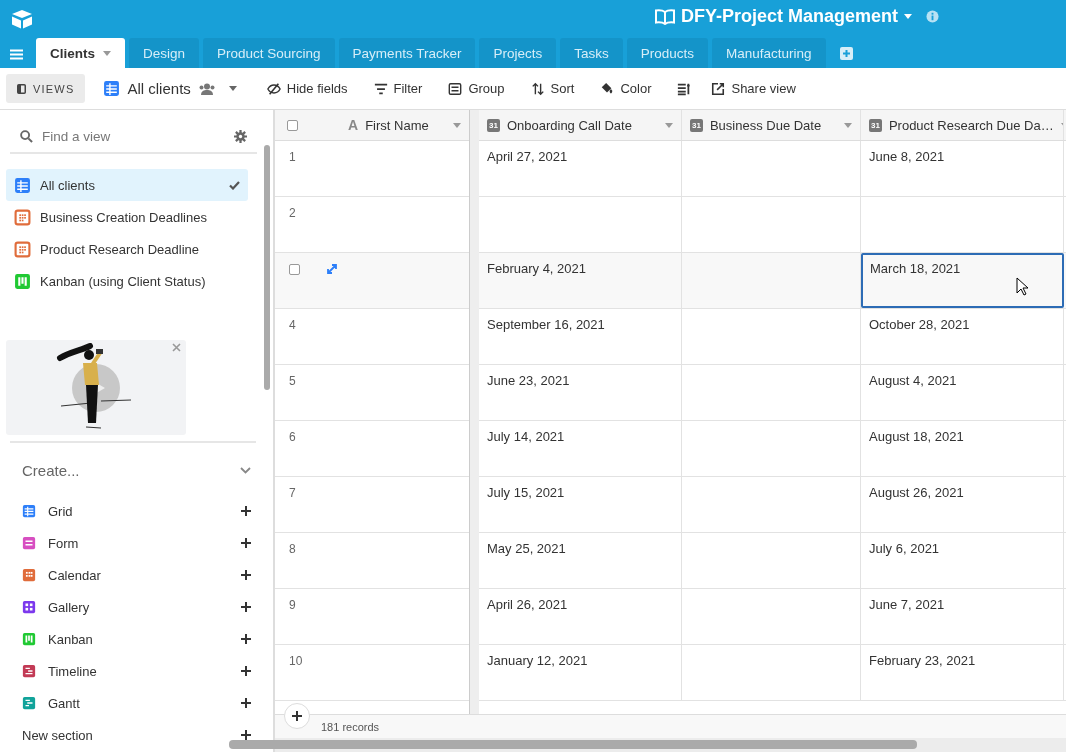  What do you see at coordinates (22, 217) in the screenshot?
I see `calendar-view-icon` at bounding box center [22, 217].